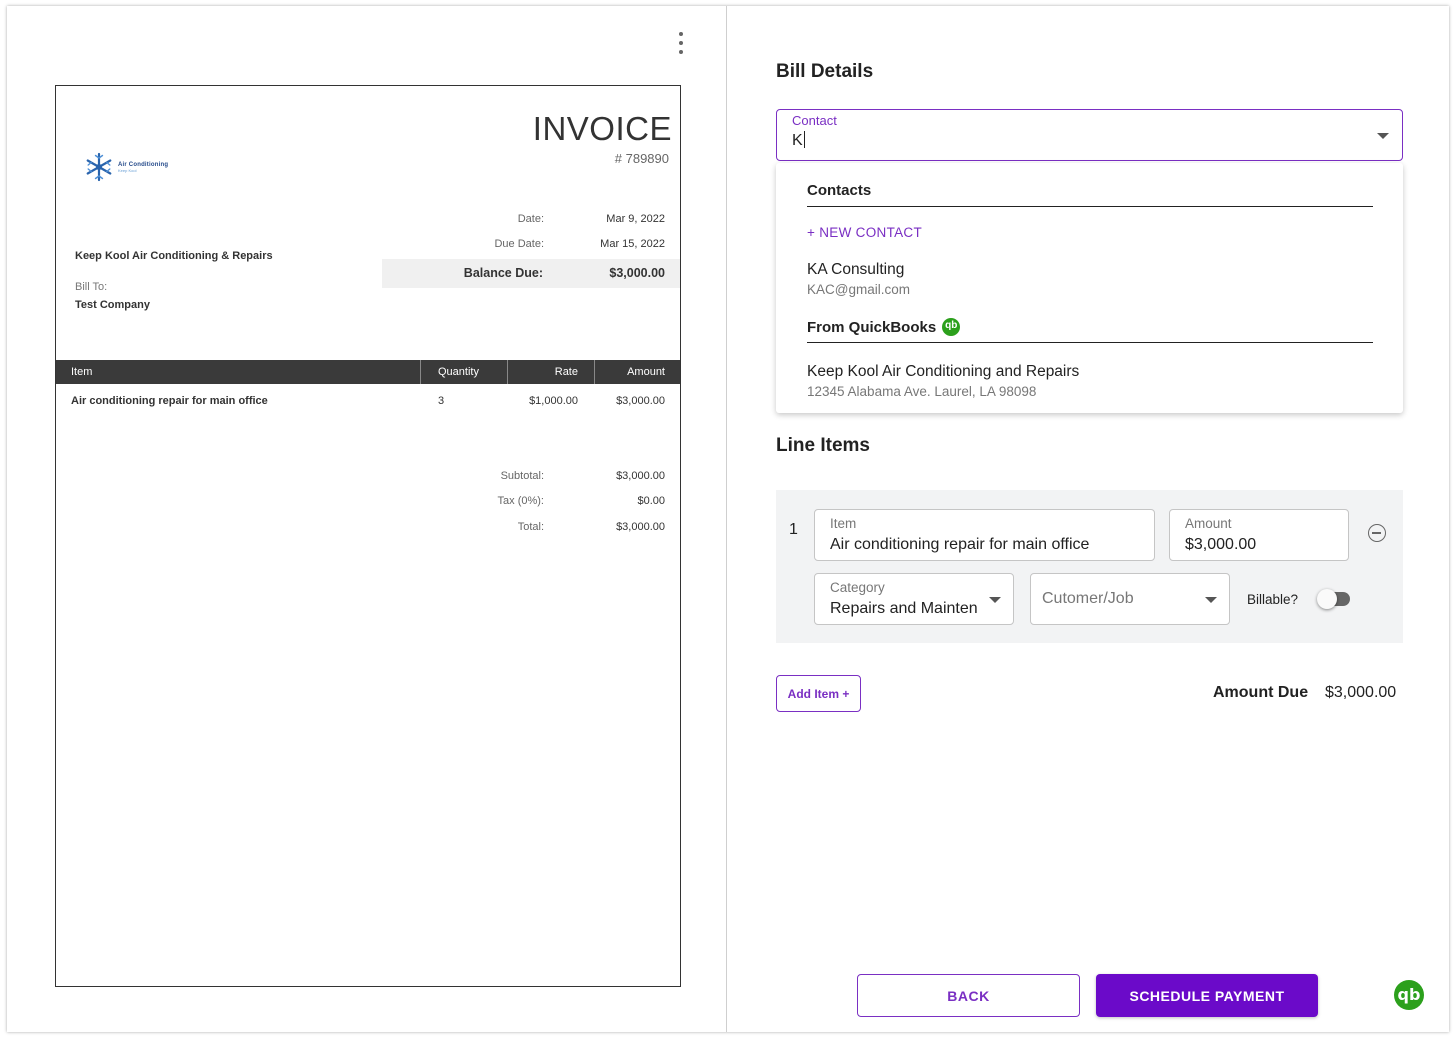 This screenshot has height=1040, width=1456. What do you see at coordinates (793, 529) in the screenshot?
I see `line-item-number: 1` at bounding box center [793, 529].